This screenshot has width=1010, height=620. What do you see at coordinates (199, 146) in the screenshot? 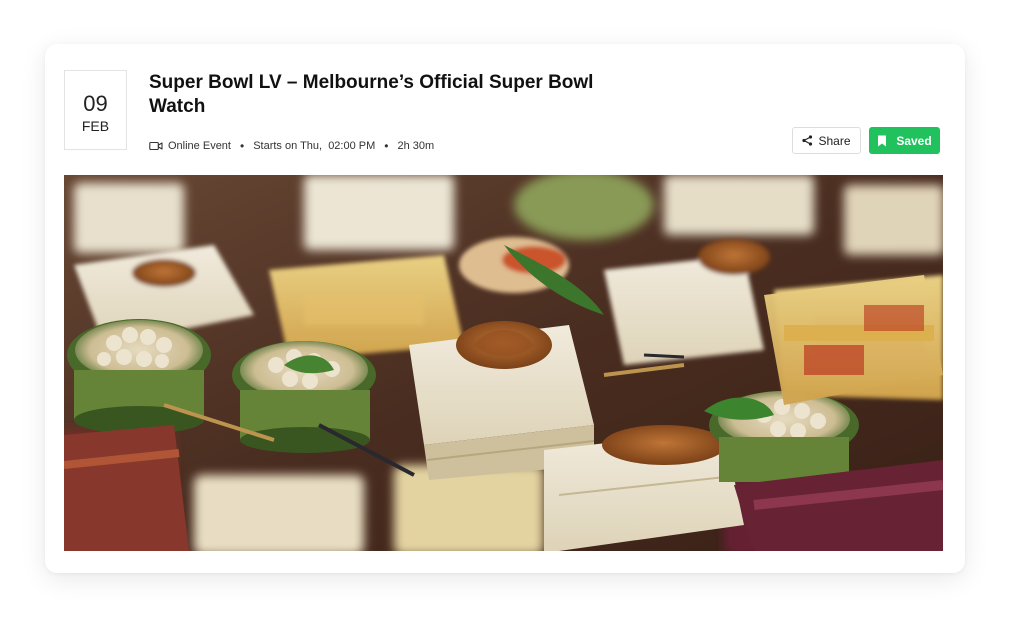
I see `event-type: Online Event` at bounding box center [199, 146].